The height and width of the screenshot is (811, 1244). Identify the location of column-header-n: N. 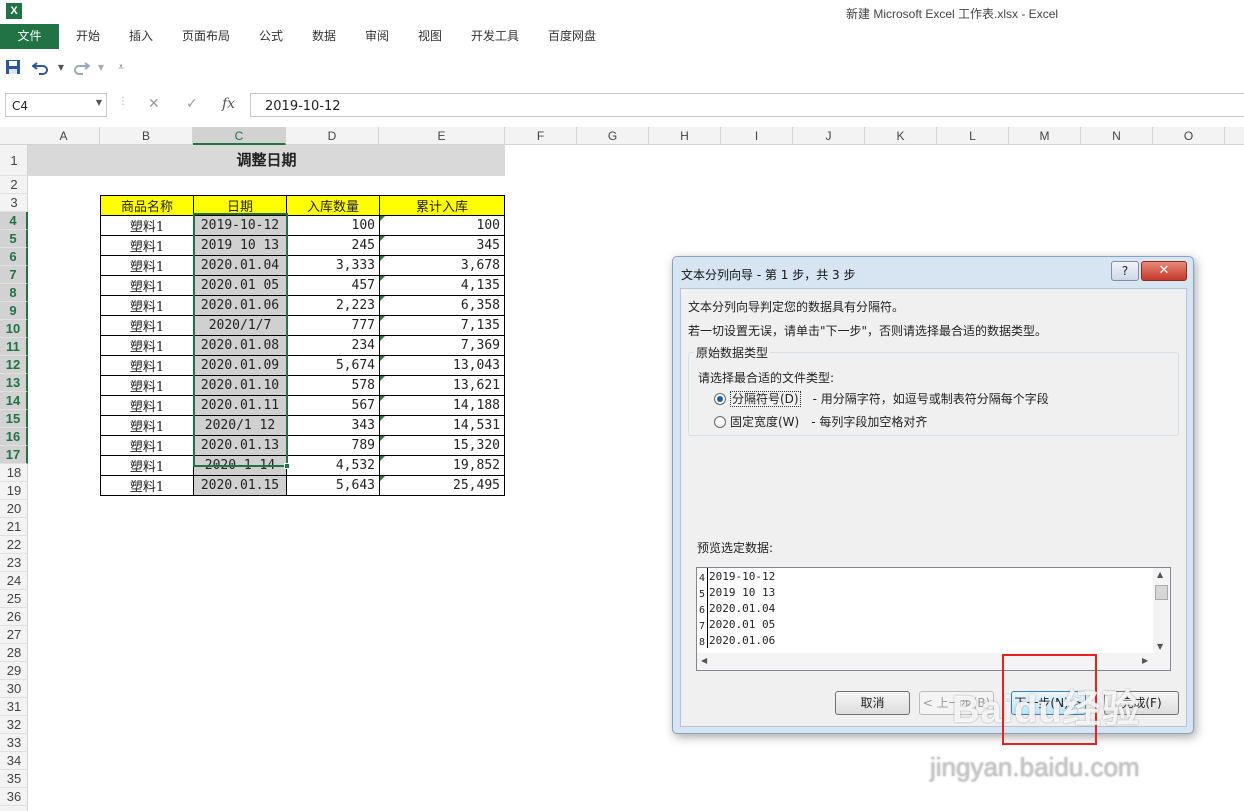
(1117, 136).